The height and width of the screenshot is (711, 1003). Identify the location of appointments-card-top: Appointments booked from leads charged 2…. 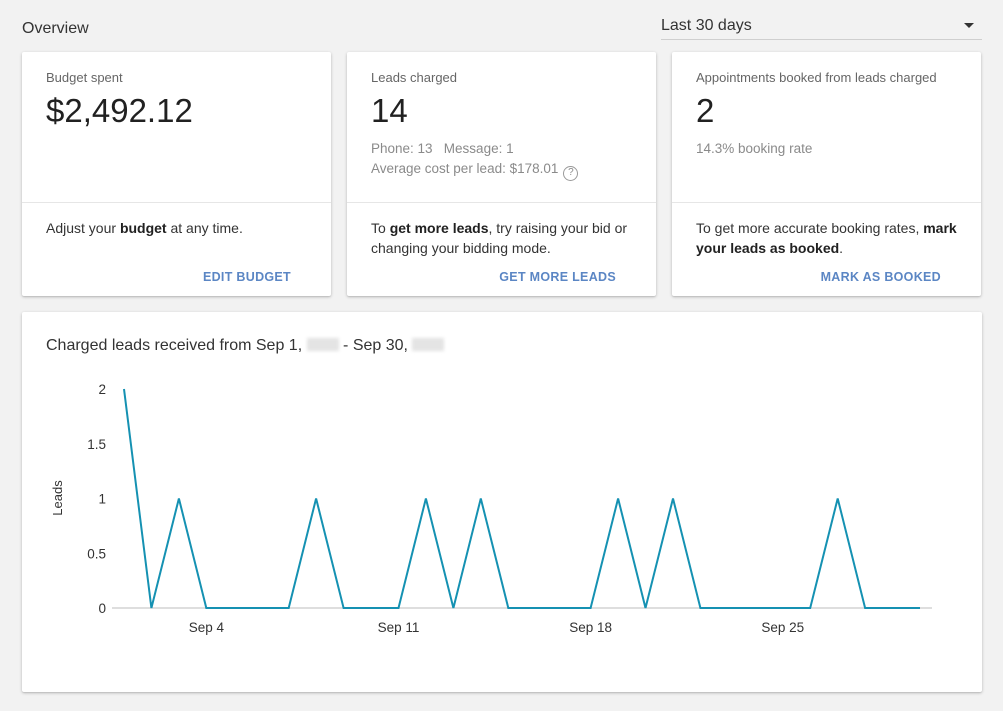
(826, 127).